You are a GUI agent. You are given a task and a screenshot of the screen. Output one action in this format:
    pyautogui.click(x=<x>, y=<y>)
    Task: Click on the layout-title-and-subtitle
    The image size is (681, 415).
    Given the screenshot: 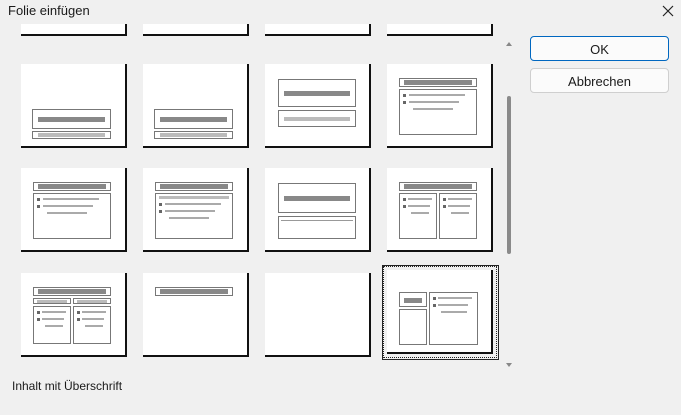 What is the action you would take?
    pyautogui.click(x=318, y=106)
    